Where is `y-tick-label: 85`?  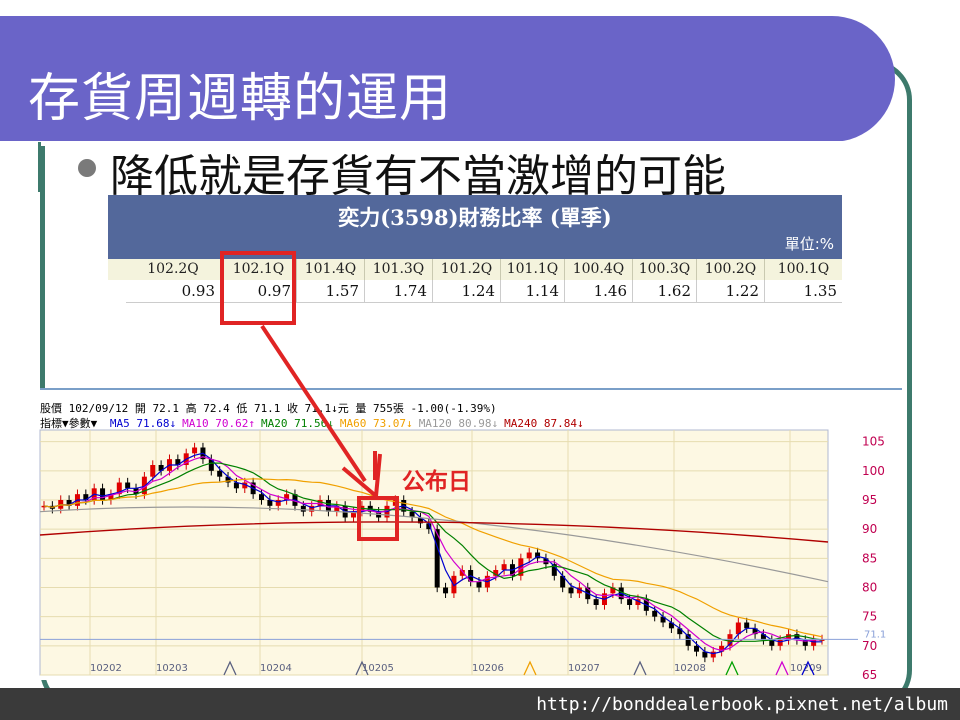 y-tick-label: 85 is located at coordinates (869, 558).